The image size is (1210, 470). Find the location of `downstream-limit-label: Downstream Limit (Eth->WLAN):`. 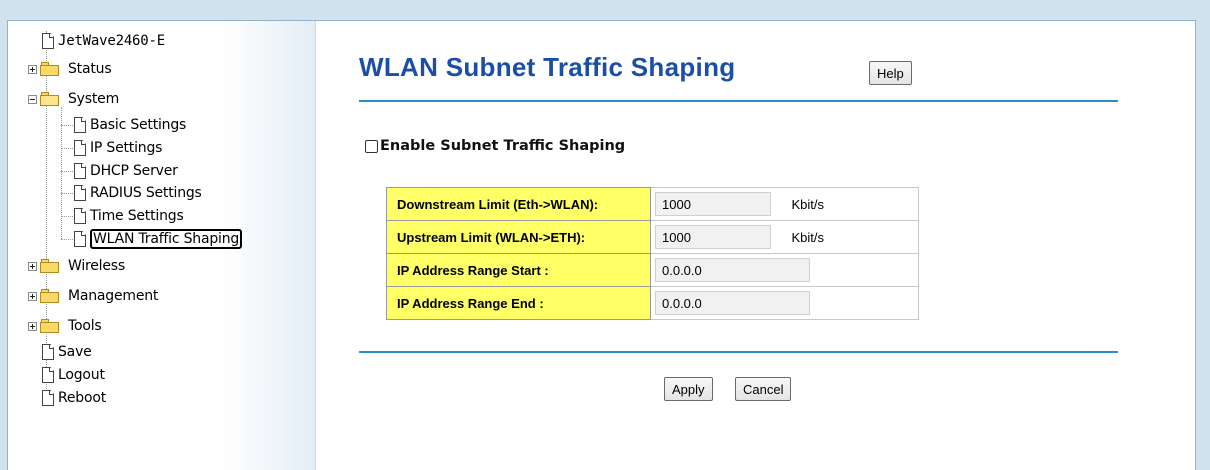

downstream-limit-label: Downstream Limit (Eth->WLAN): is located at coordinates (518, 204).